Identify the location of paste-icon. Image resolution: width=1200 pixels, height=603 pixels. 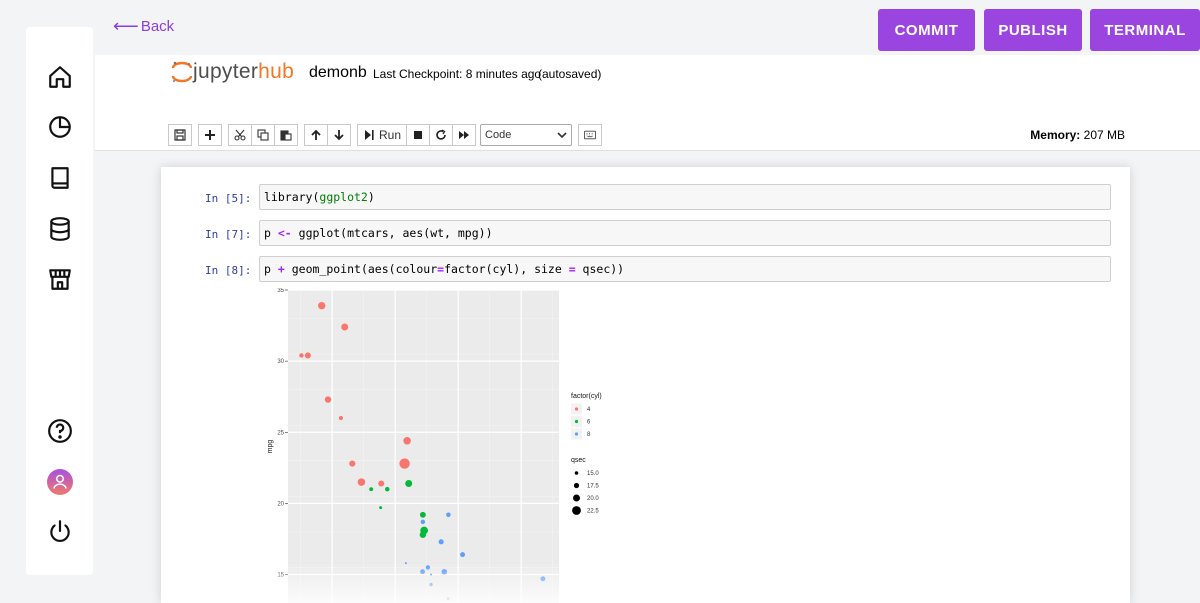
(286, 135).